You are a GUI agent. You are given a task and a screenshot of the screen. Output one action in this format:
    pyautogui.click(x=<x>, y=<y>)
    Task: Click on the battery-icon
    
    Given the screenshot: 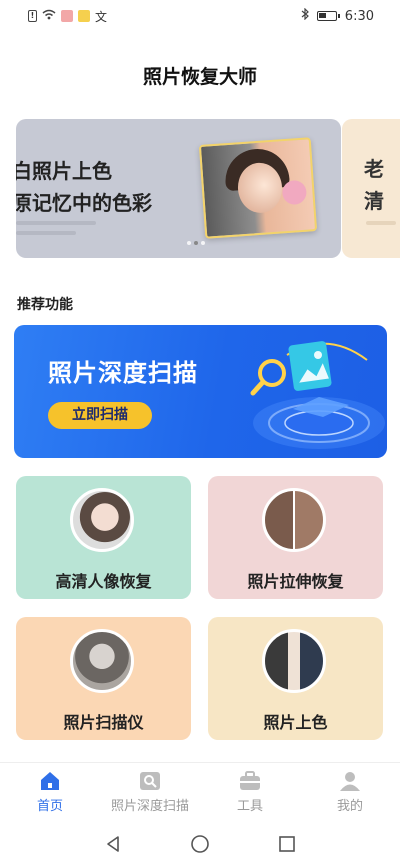 What is the action you would take?
    pyautogui.click(x=328, y=16)
    